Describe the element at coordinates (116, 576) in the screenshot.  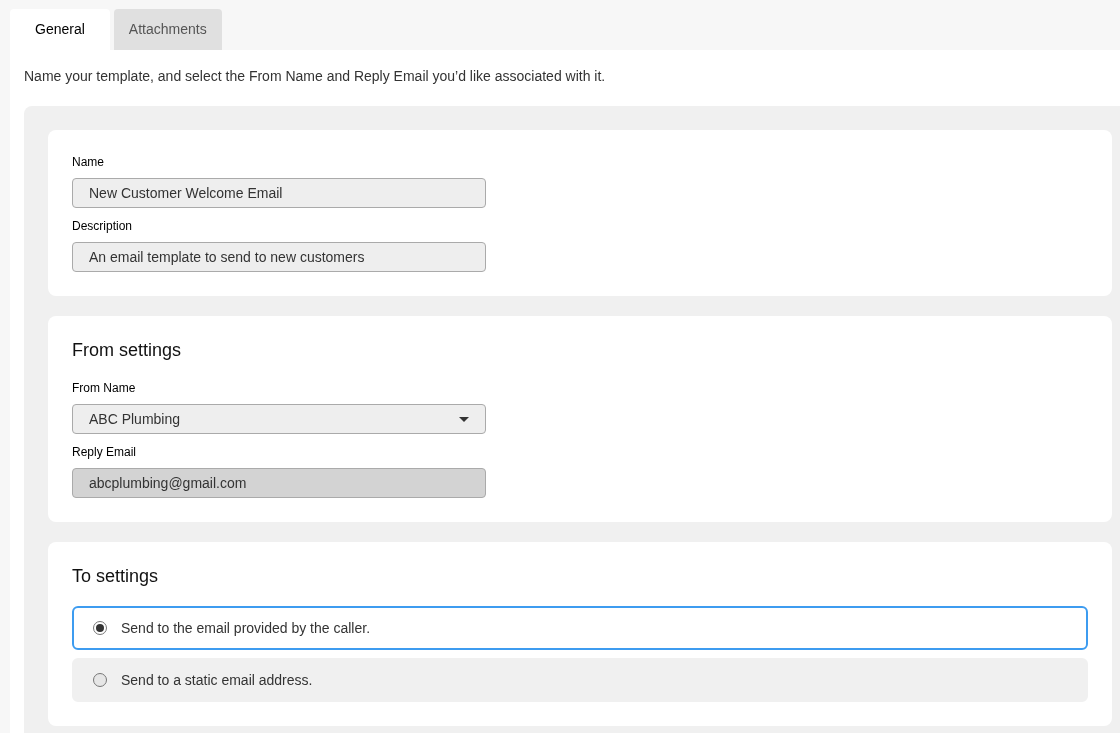
I see `section-title: To settings` at that location.